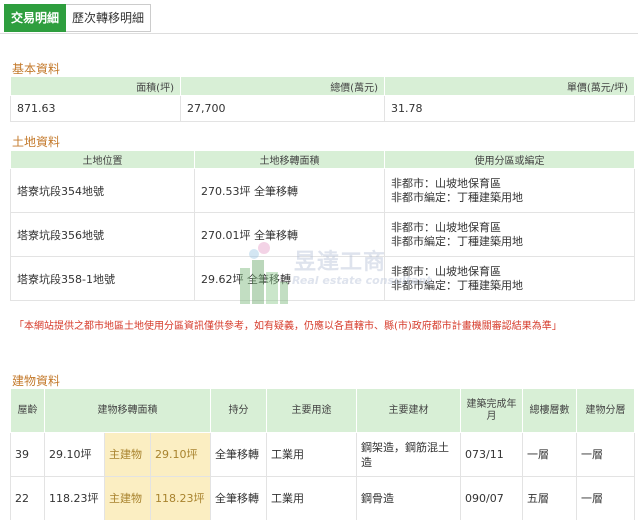  Describe the element at coordinates (409, 410) in the screenshot. I see `header-main-material: 主要建材` at that location.